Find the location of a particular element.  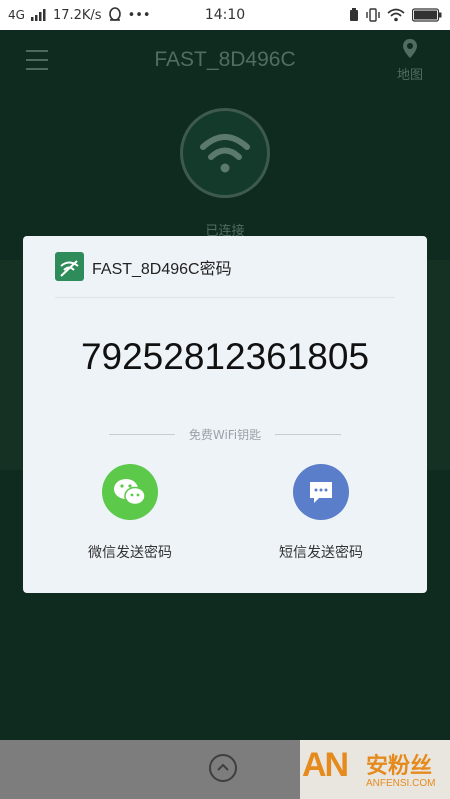

app-bar: FAST_8D496C 地图 is located at coordinates (225, 60).